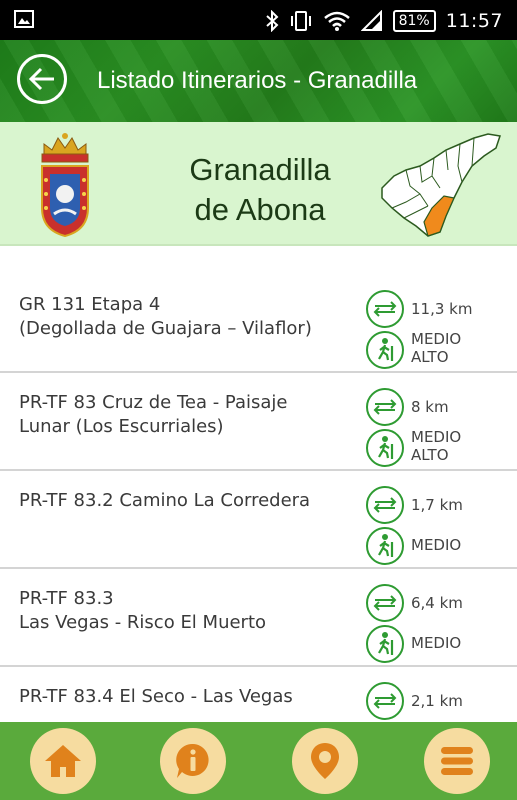  Describe the element at coordinates (258, 20) in the screenshot. I see `status-bar: 81% 11:57` at that location.